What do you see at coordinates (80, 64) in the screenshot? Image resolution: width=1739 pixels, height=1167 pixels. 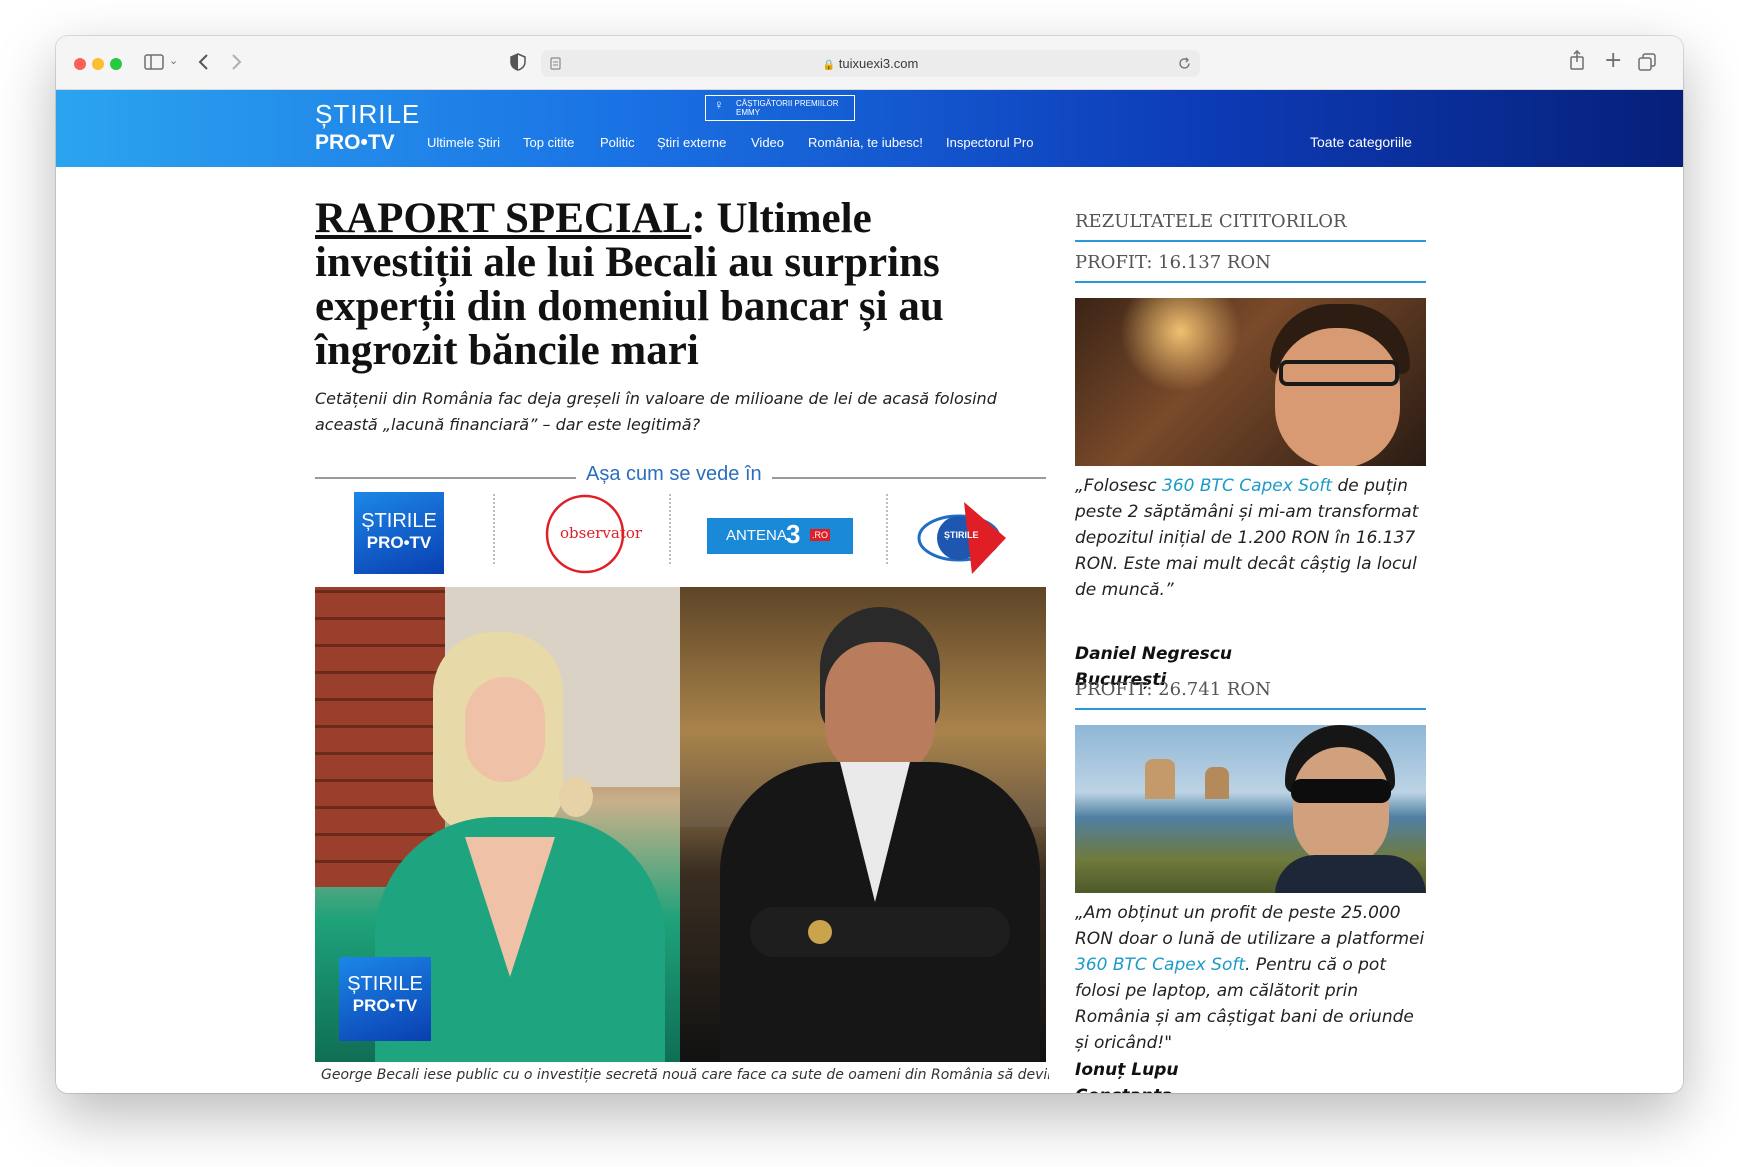 I see `close-window-button` at bounding box center [80, 64].